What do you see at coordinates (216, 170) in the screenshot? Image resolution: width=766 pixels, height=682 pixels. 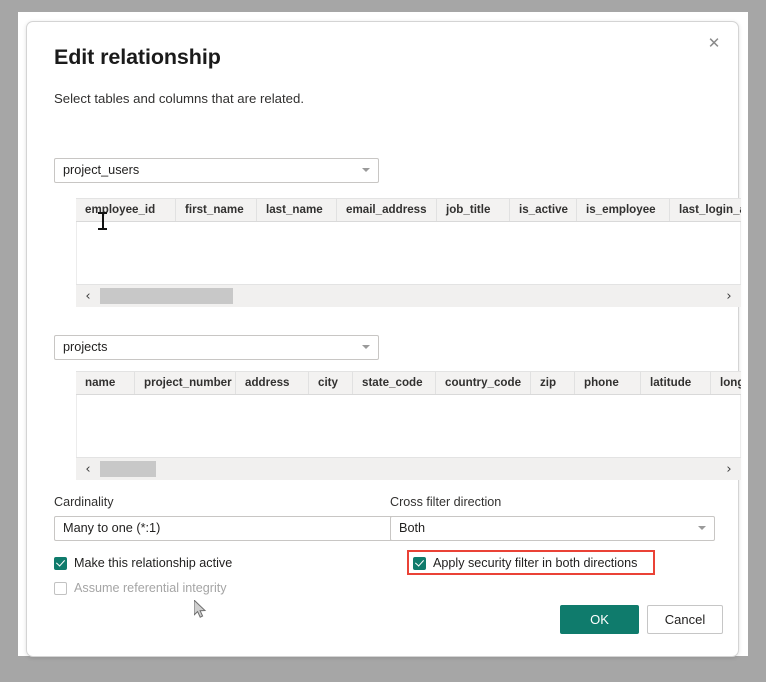 I see `table-select-top: project_users` at bounding box center [216, 170].